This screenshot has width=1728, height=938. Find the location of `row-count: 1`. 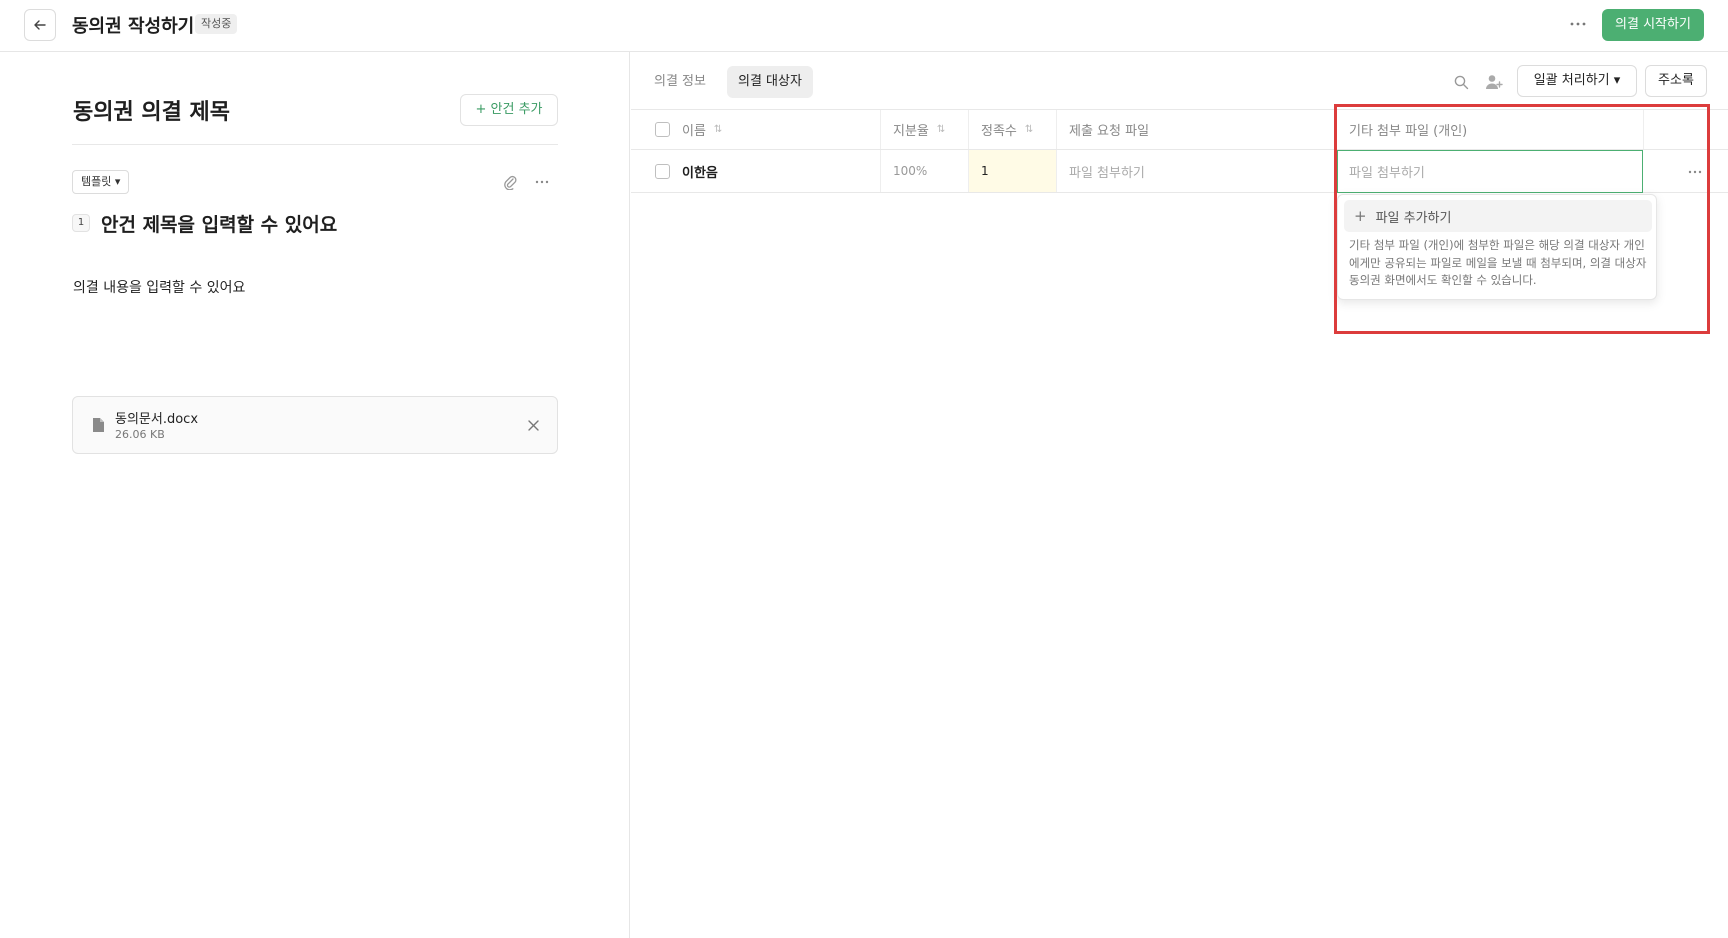

row-count: 1 is located at coordinates (985, 171).